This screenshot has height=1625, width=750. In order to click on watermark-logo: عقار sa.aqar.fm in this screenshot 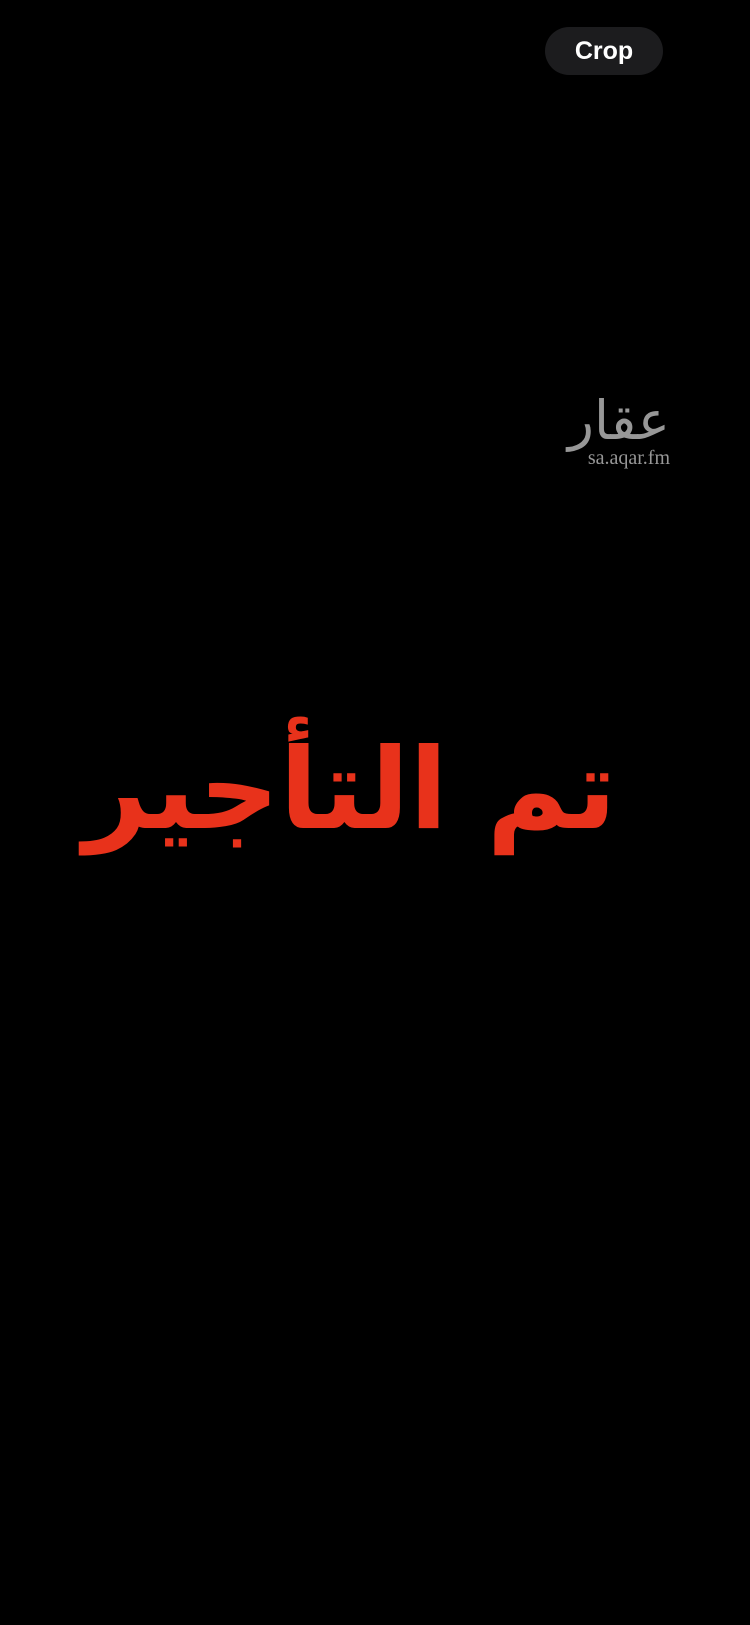, I will do `click(600, 429)`.